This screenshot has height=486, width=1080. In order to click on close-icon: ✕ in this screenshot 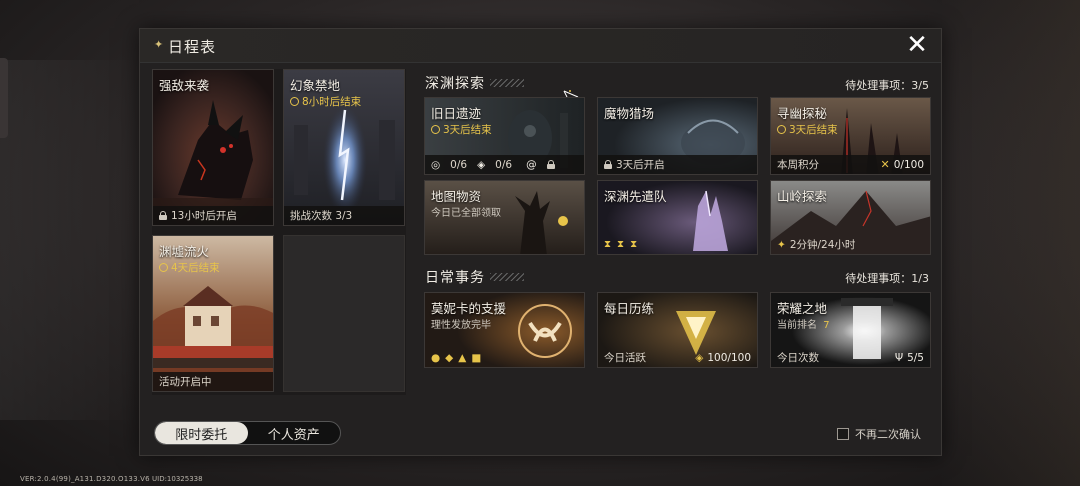, I will do `click(917, 45)`.